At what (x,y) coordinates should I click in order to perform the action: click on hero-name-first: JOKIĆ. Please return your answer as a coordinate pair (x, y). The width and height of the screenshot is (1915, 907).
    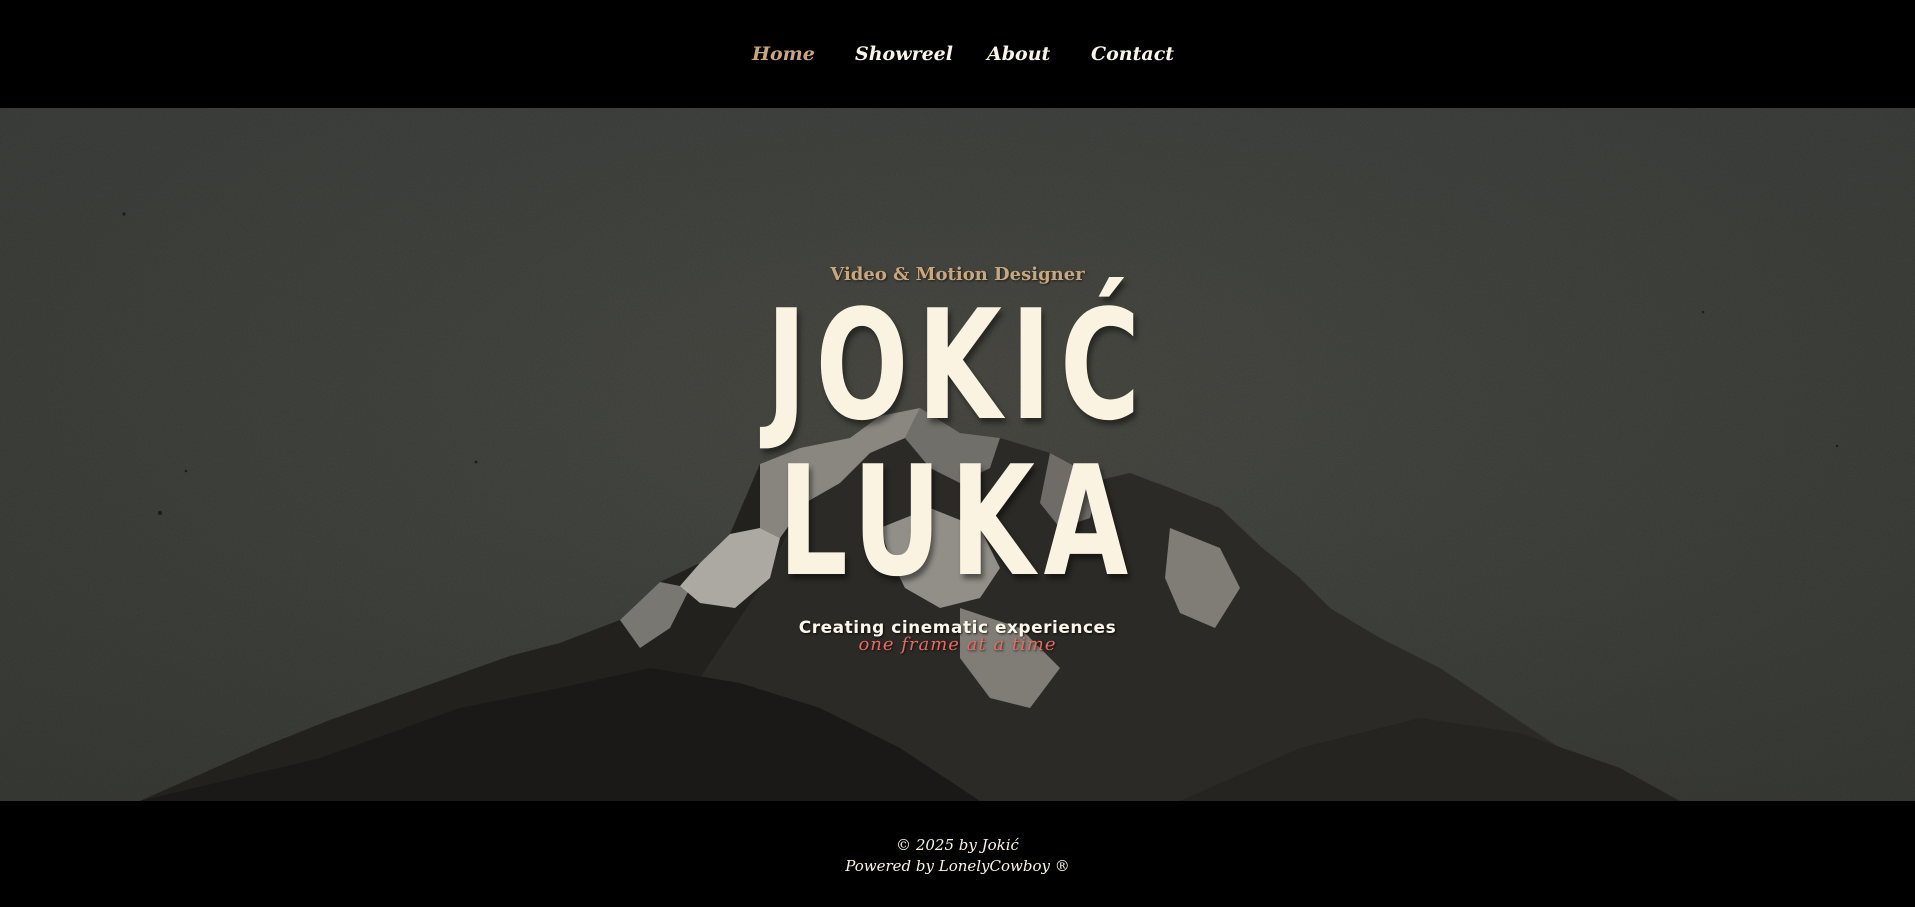
    Looking at the image, I should click on (957, 365).